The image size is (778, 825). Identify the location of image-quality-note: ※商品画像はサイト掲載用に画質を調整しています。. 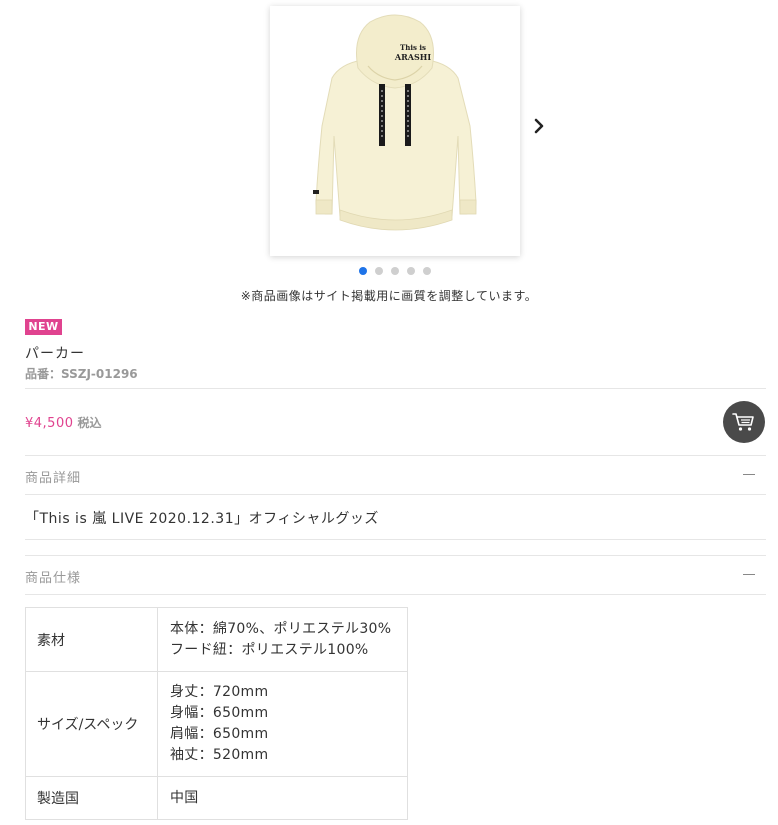
(389, 296).